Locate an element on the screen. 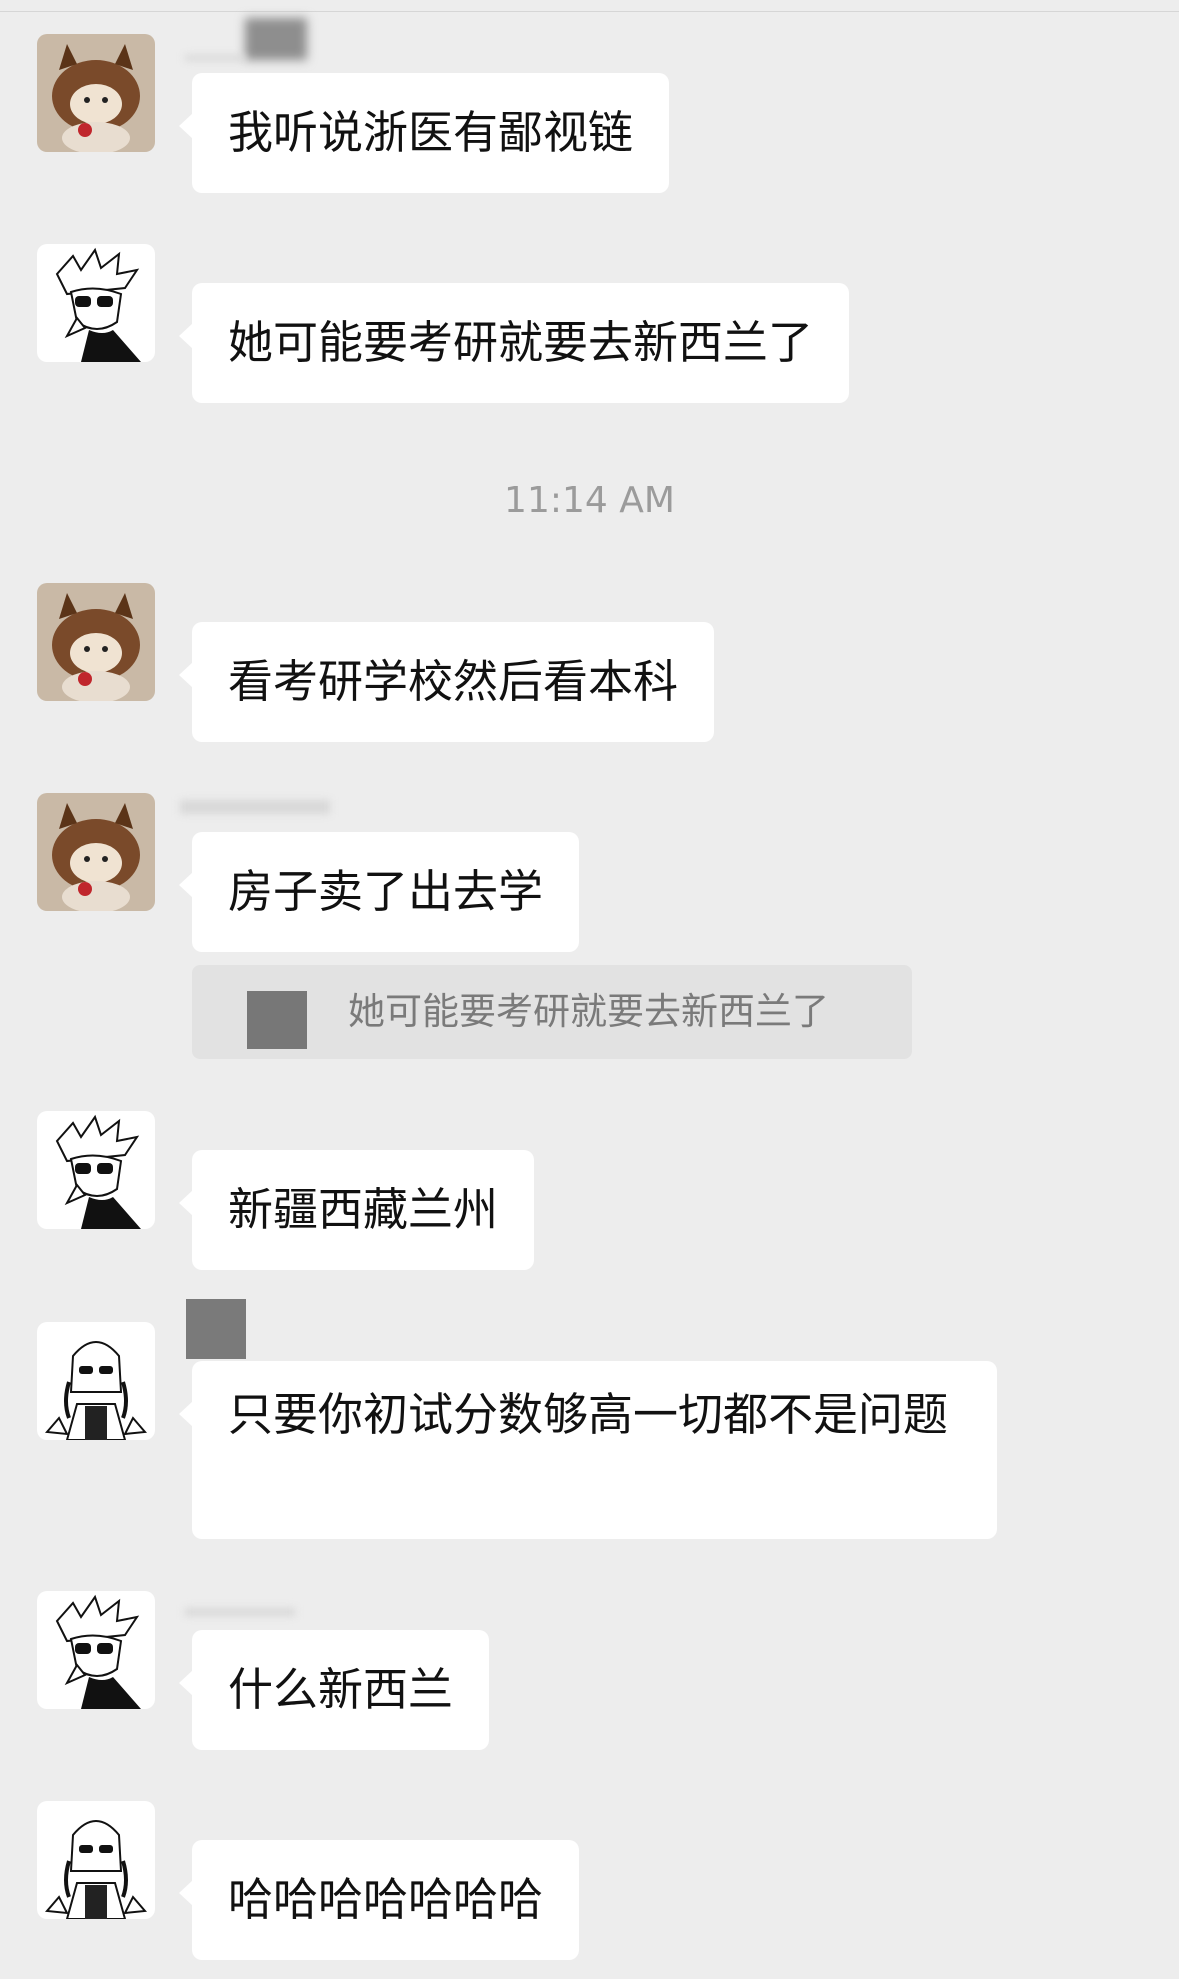  message-bubble: 我听说浙医有鄙视链 is located at coordinates (424, 133).